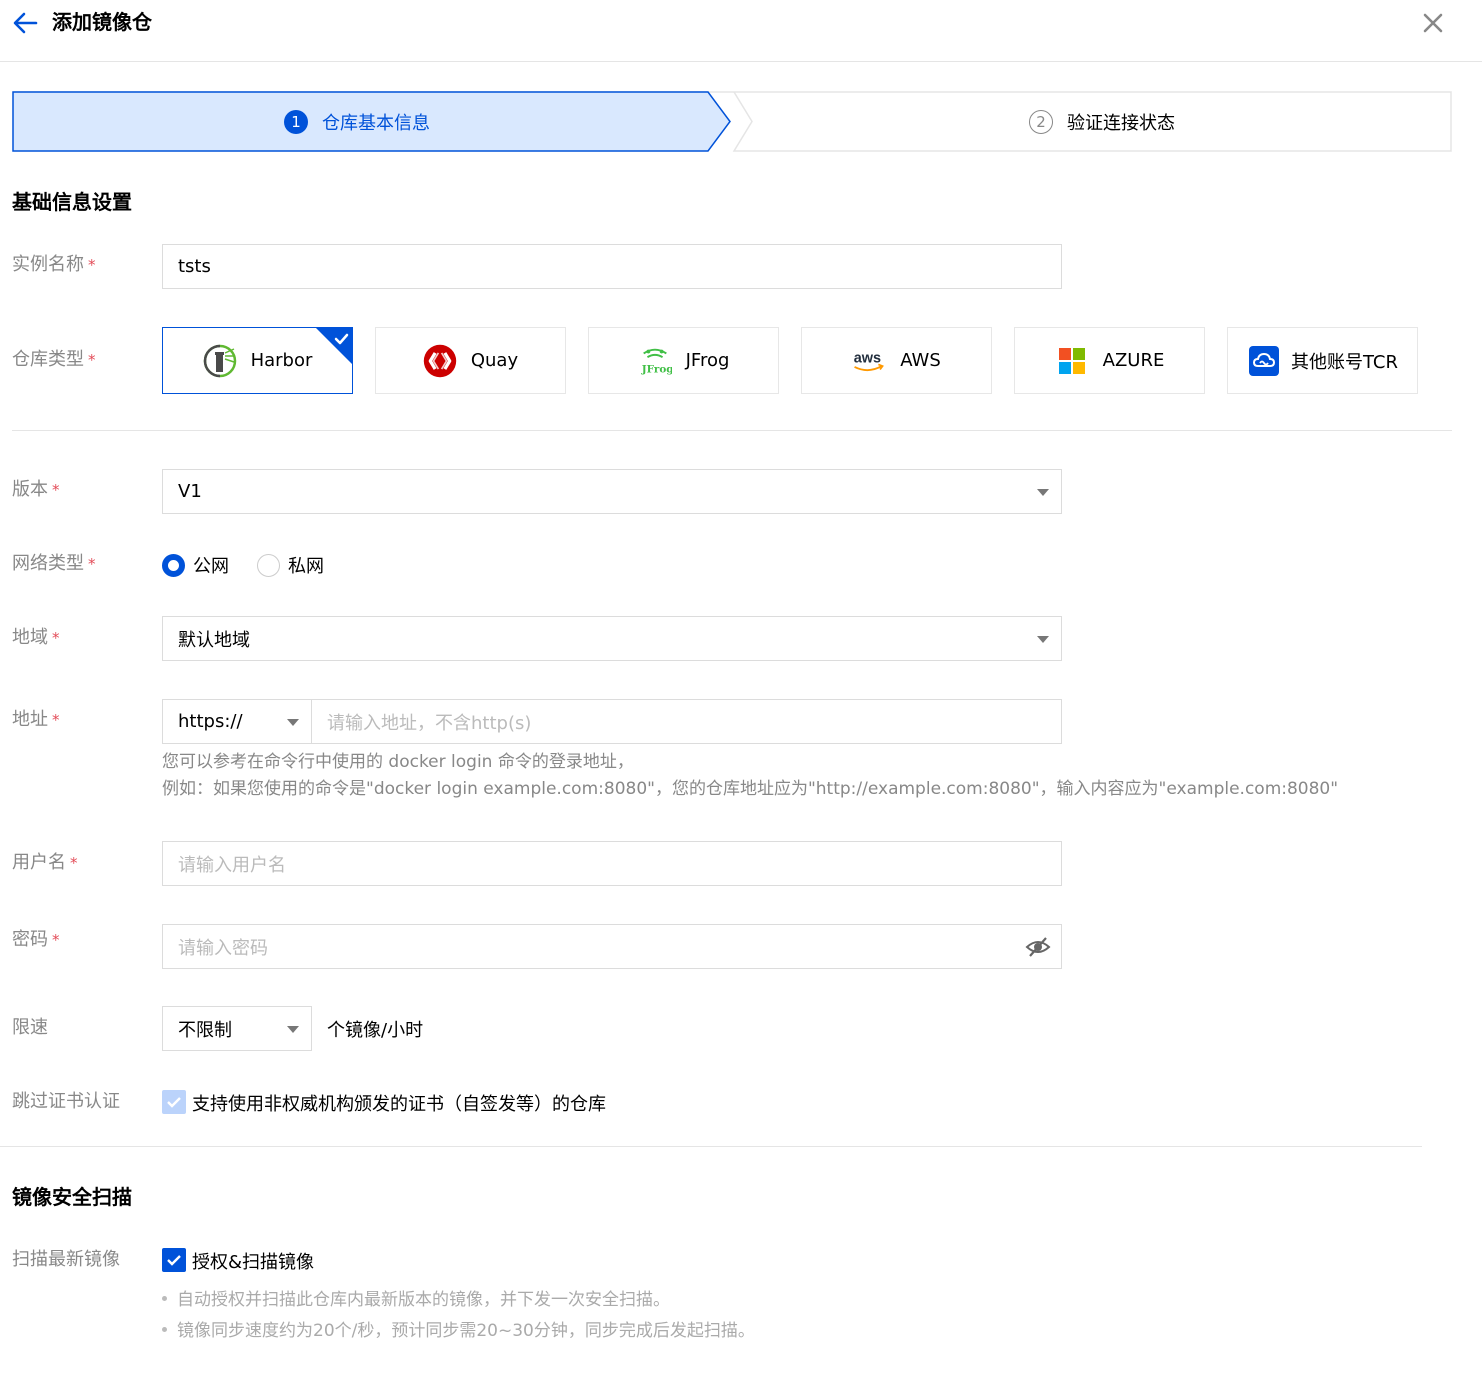 Image resolution: width=1482 pixels, height=1386 pixels. What do you see at coordinates (45, 862) in the screenshot?
I see `username-label: 用户名 *` at bounding box center [45, 862].